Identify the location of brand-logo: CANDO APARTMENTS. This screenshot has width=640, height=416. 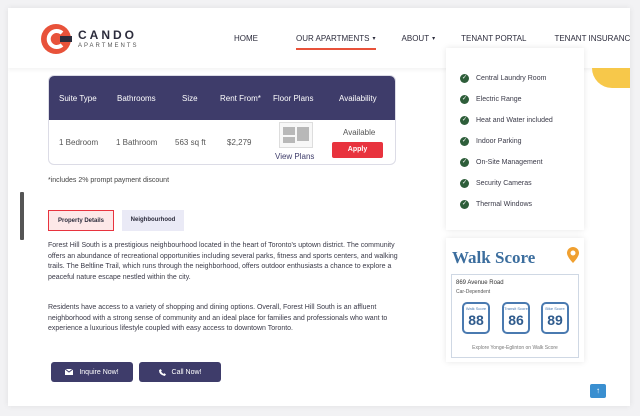
(89, 39).